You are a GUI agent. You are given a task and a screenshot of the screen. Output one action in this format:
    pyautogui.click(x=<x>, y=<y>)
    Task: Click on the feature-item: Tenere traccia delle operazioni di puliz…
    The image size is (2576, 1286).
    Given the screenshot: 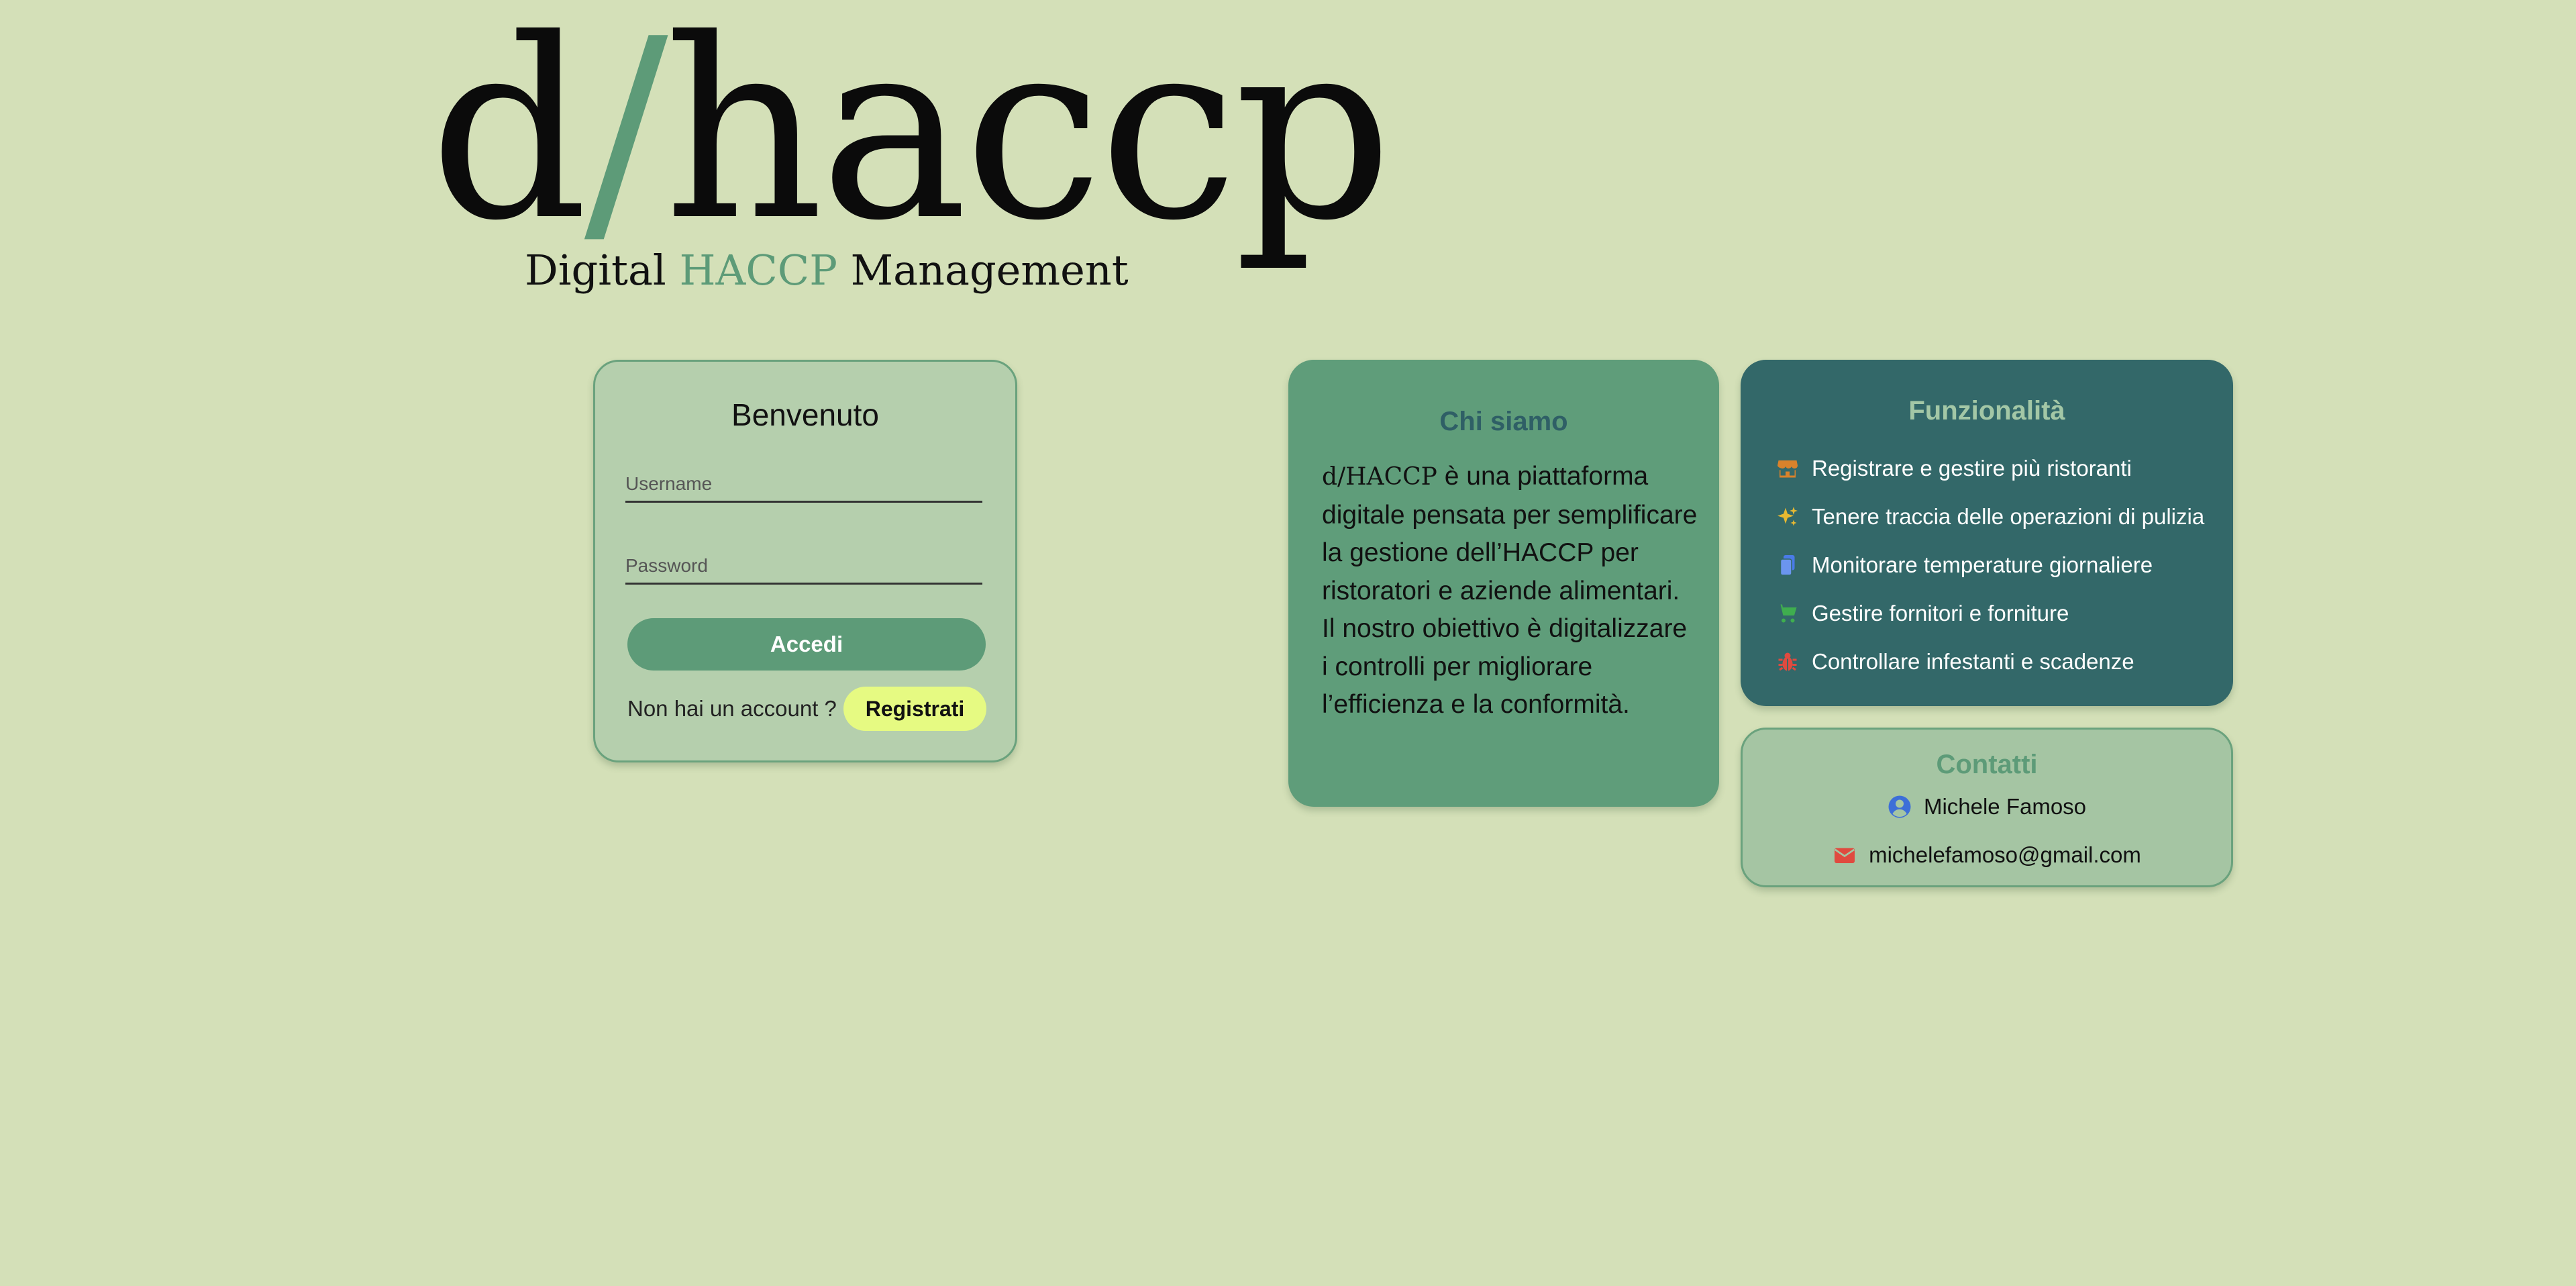 What is the action you would take?
    pyautogui.click(x=1989, y=517)
    